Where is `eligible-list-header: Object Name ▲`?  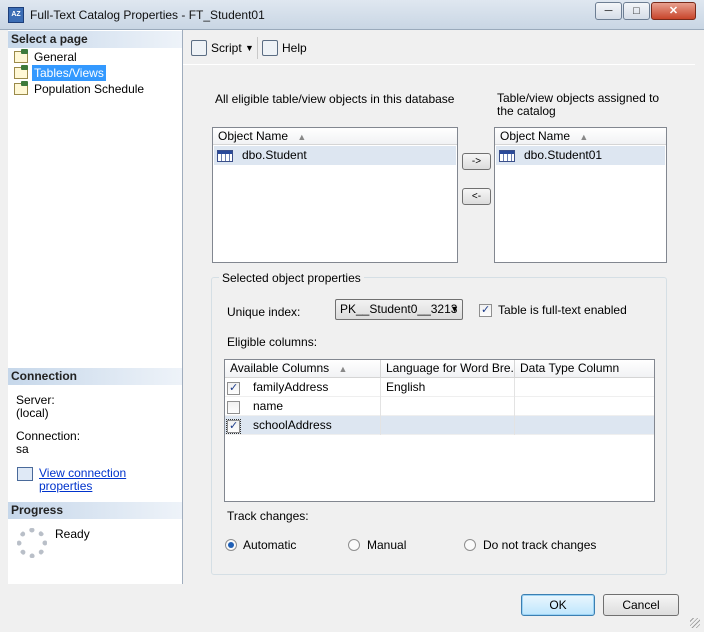
eligible-list-header: Object Name ▲ is located at coordinates (335, 136).